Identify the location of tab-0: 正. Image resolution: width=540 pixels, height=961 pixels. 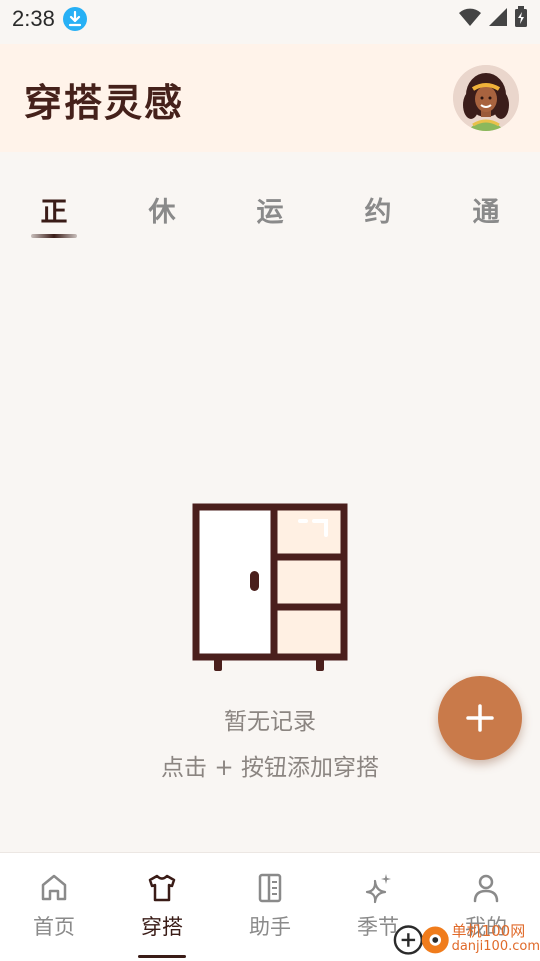
(54, 209).